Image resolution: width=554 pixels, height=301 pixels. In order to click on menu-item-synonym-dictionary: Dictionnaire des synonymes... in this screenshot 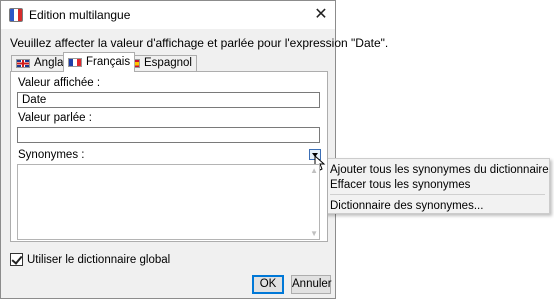, I will do `click(406, 206)`.